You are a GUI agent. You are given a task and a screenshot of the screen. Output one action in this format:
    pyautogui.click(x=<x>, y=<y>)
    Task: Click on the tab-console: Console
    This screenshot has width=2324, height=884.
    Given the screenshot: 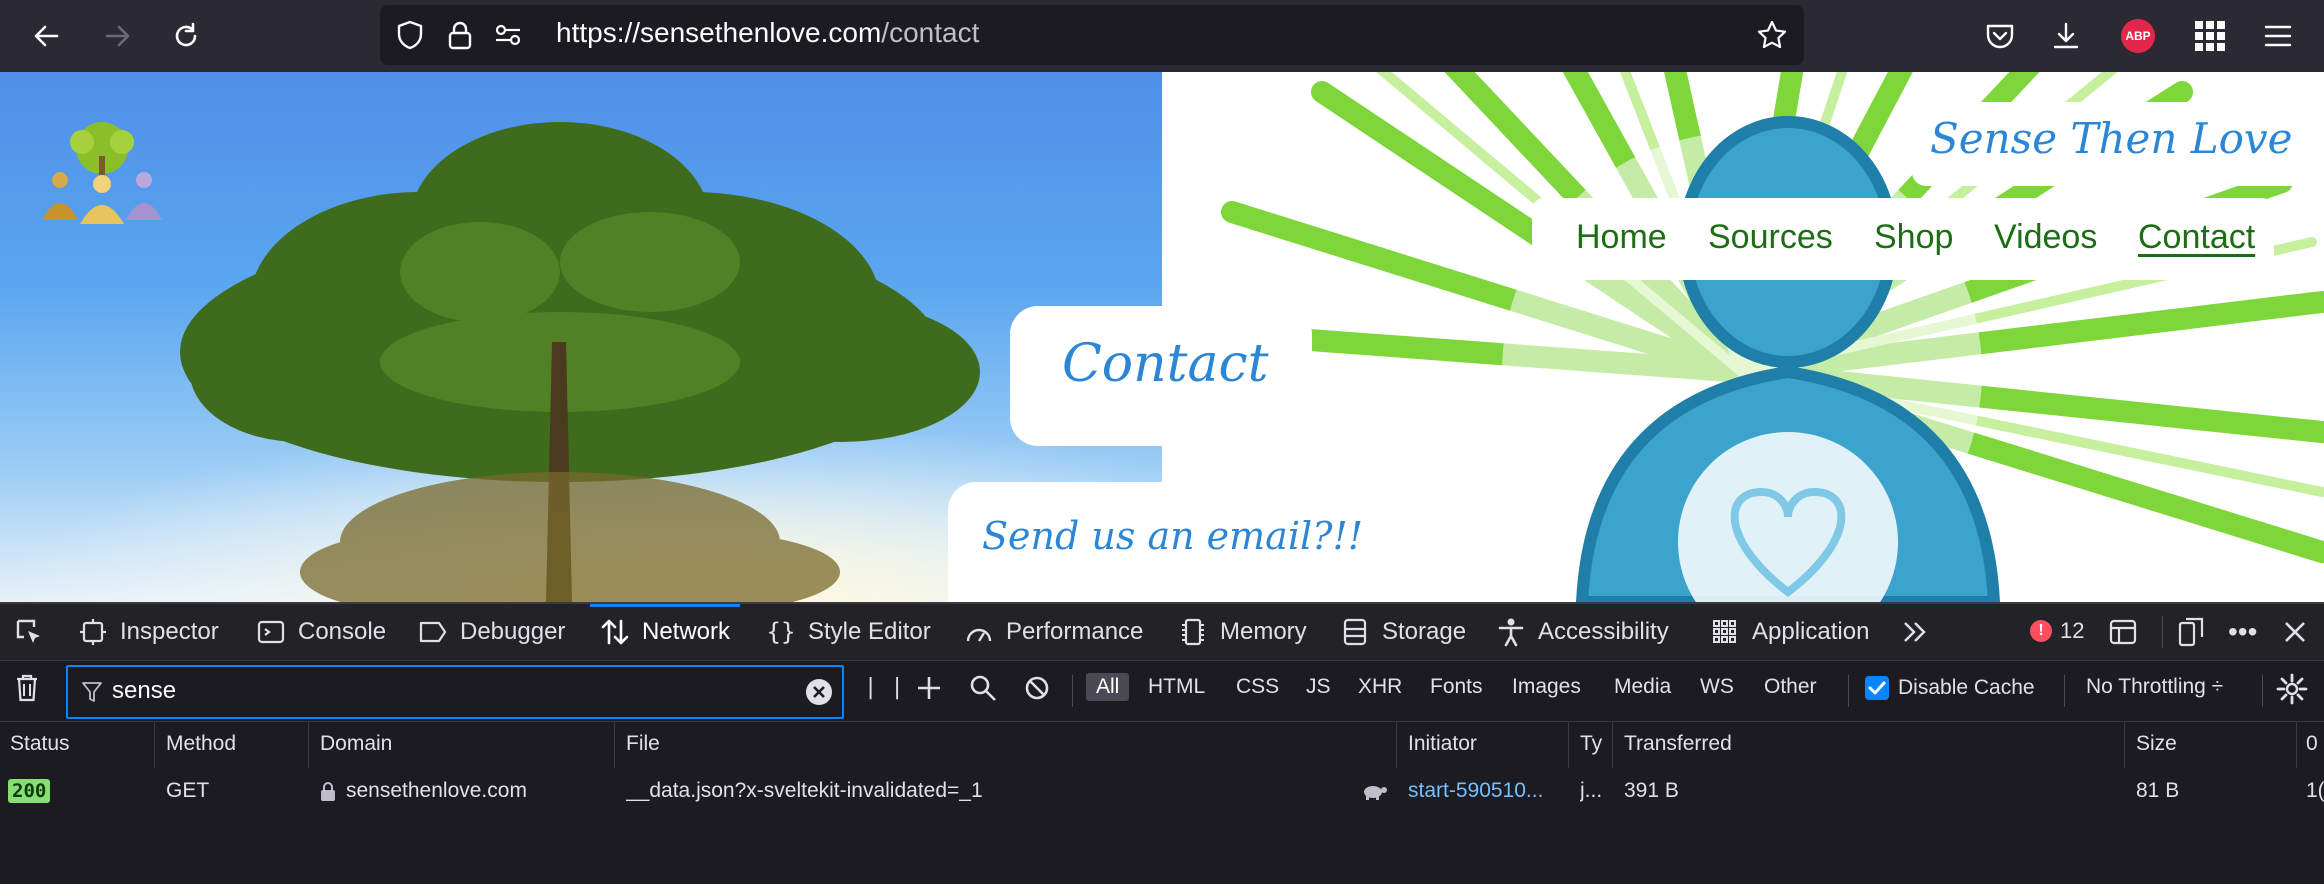 What is the action you would take?
    pyautogui.click(x=321, y=632)
    